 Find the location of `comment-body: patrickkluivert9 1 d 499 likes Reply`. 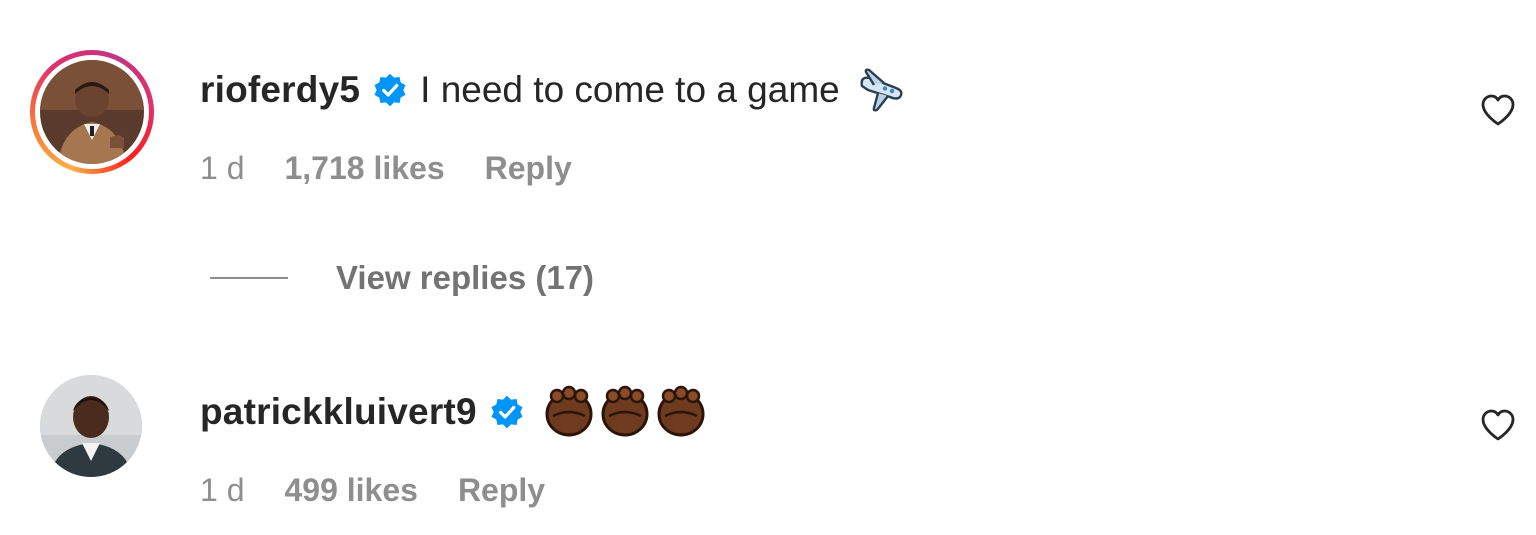

comment-body: patrickkluivert9 1 d 499 likes Reply is located at coordinates (455, 450).